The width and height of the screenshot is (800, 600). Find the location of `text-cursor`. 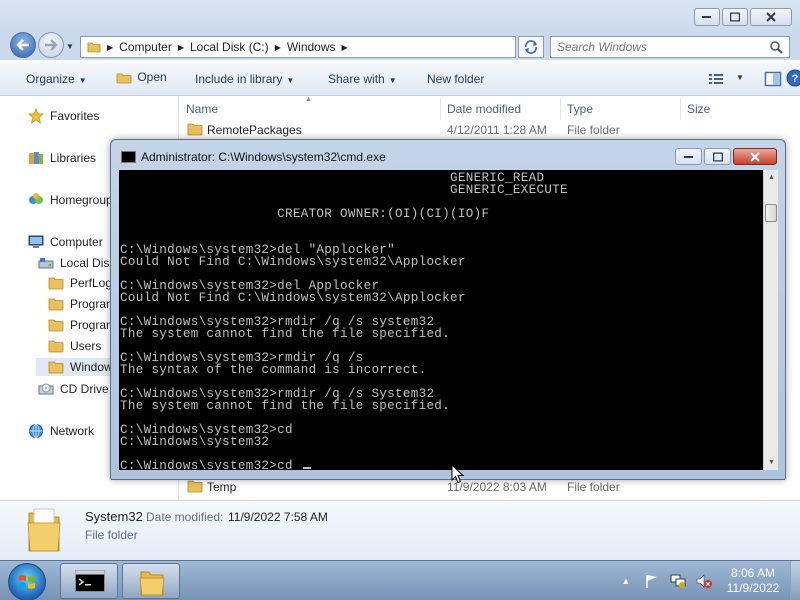

text-cursor is located at coordinates (306, 468).